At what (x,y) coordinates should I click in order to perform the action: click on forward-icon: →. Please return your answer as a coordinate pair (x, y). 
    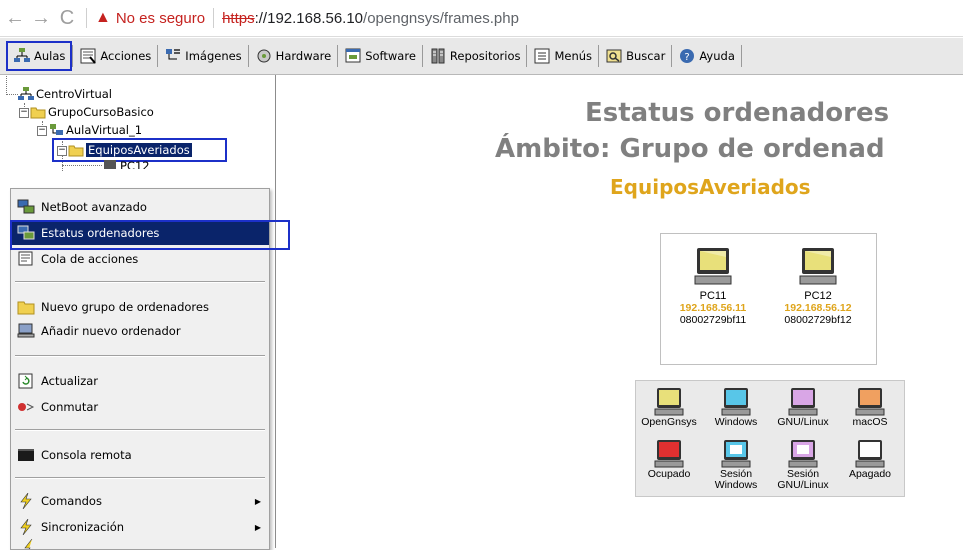
    Looking at the image, I should click on (41, 18).